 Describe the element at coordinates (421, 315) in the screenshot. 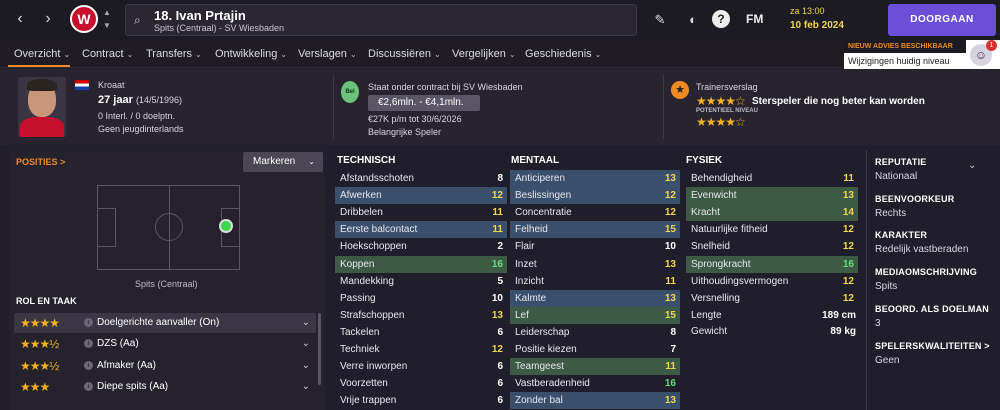

I see `attribute-row: Strafschoppen 13` at that location.